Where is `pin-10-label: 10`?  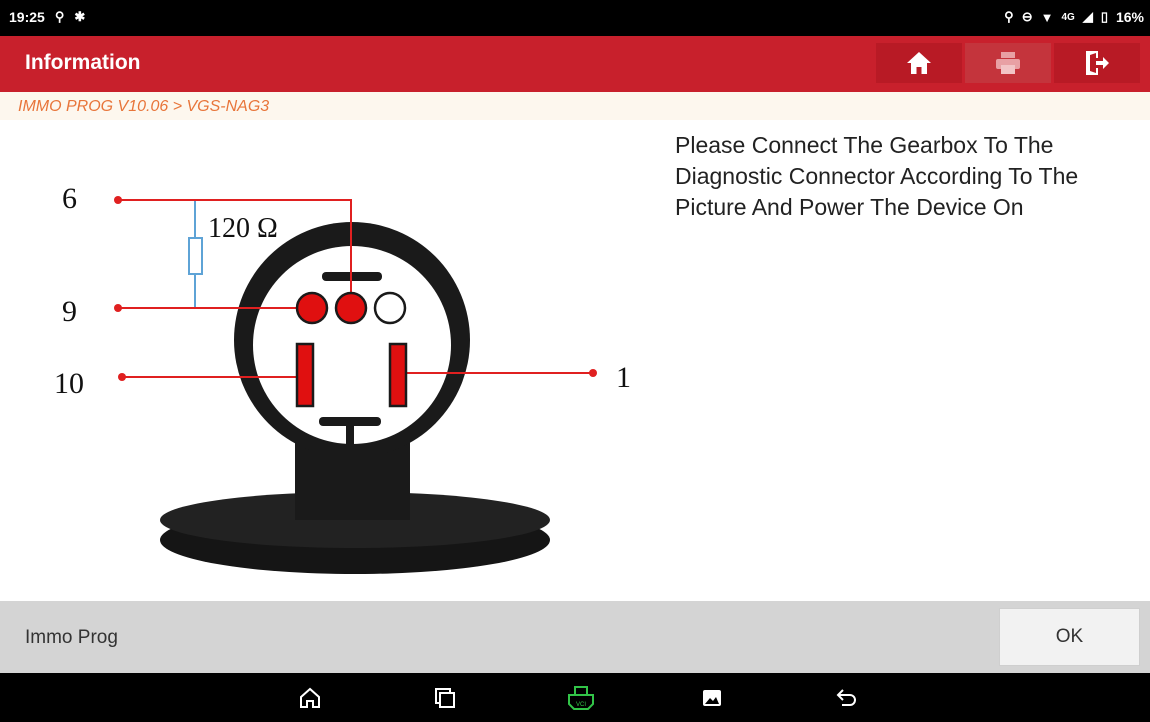
pin-10-label: 10 is located at coordinates (69, 383).